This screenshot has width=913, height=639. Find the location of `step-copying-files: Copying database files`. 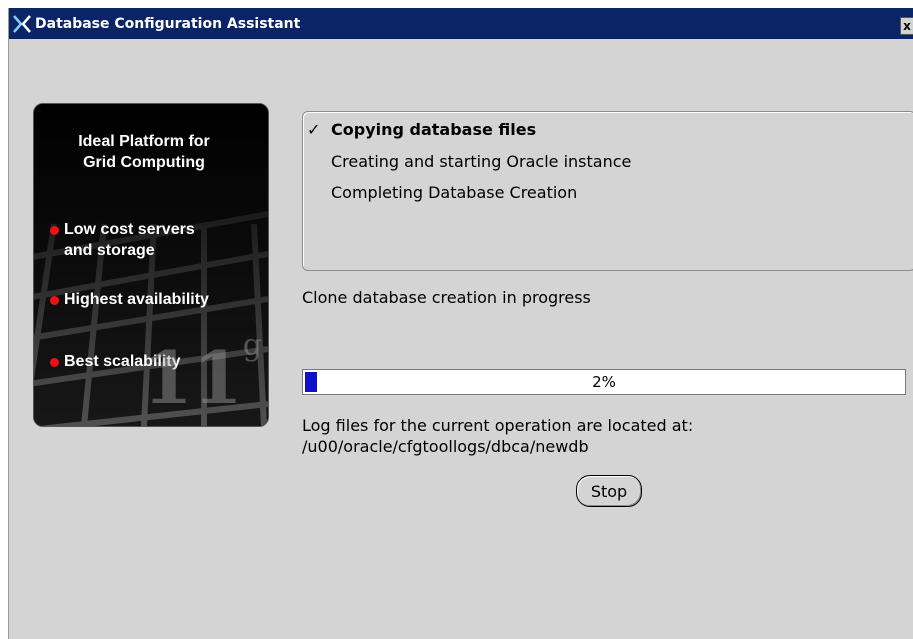

step-copying-files: Copying database files is located at coordinates (434, 129).